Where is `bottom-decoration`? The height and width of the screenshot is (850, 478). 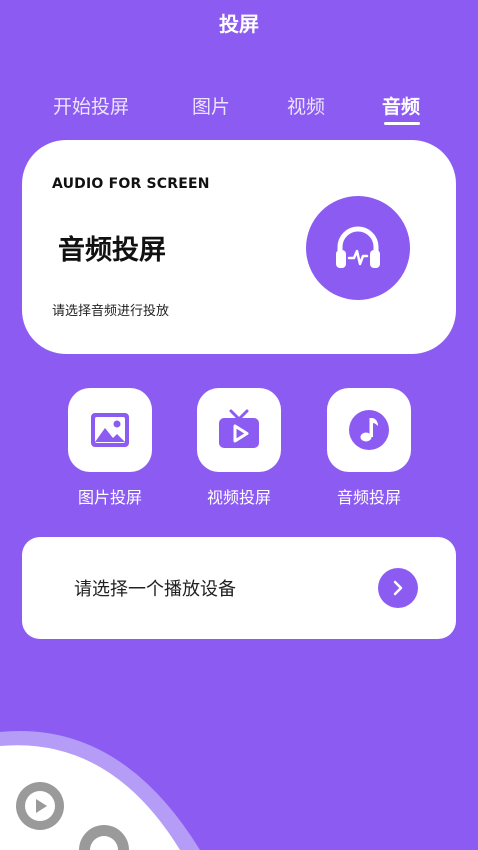
bottom-decoration is located at coordinates (100, 790).